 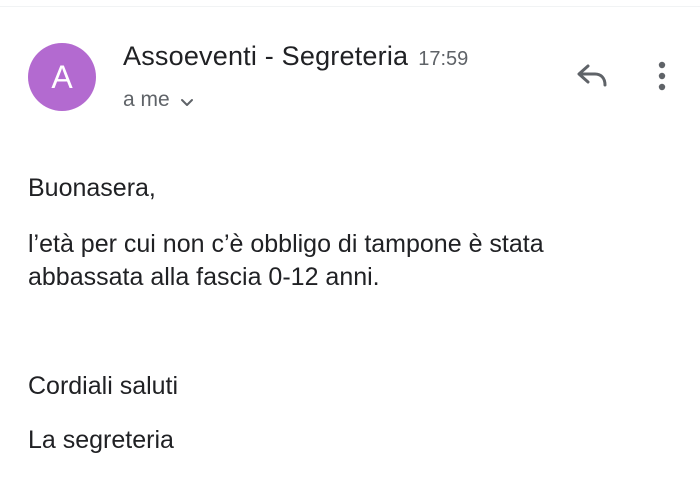 What do you see at coordinates (92, 188) in the screenshot?
I see `email-greeting: Buonasera,` at bounding box center [92, 188].